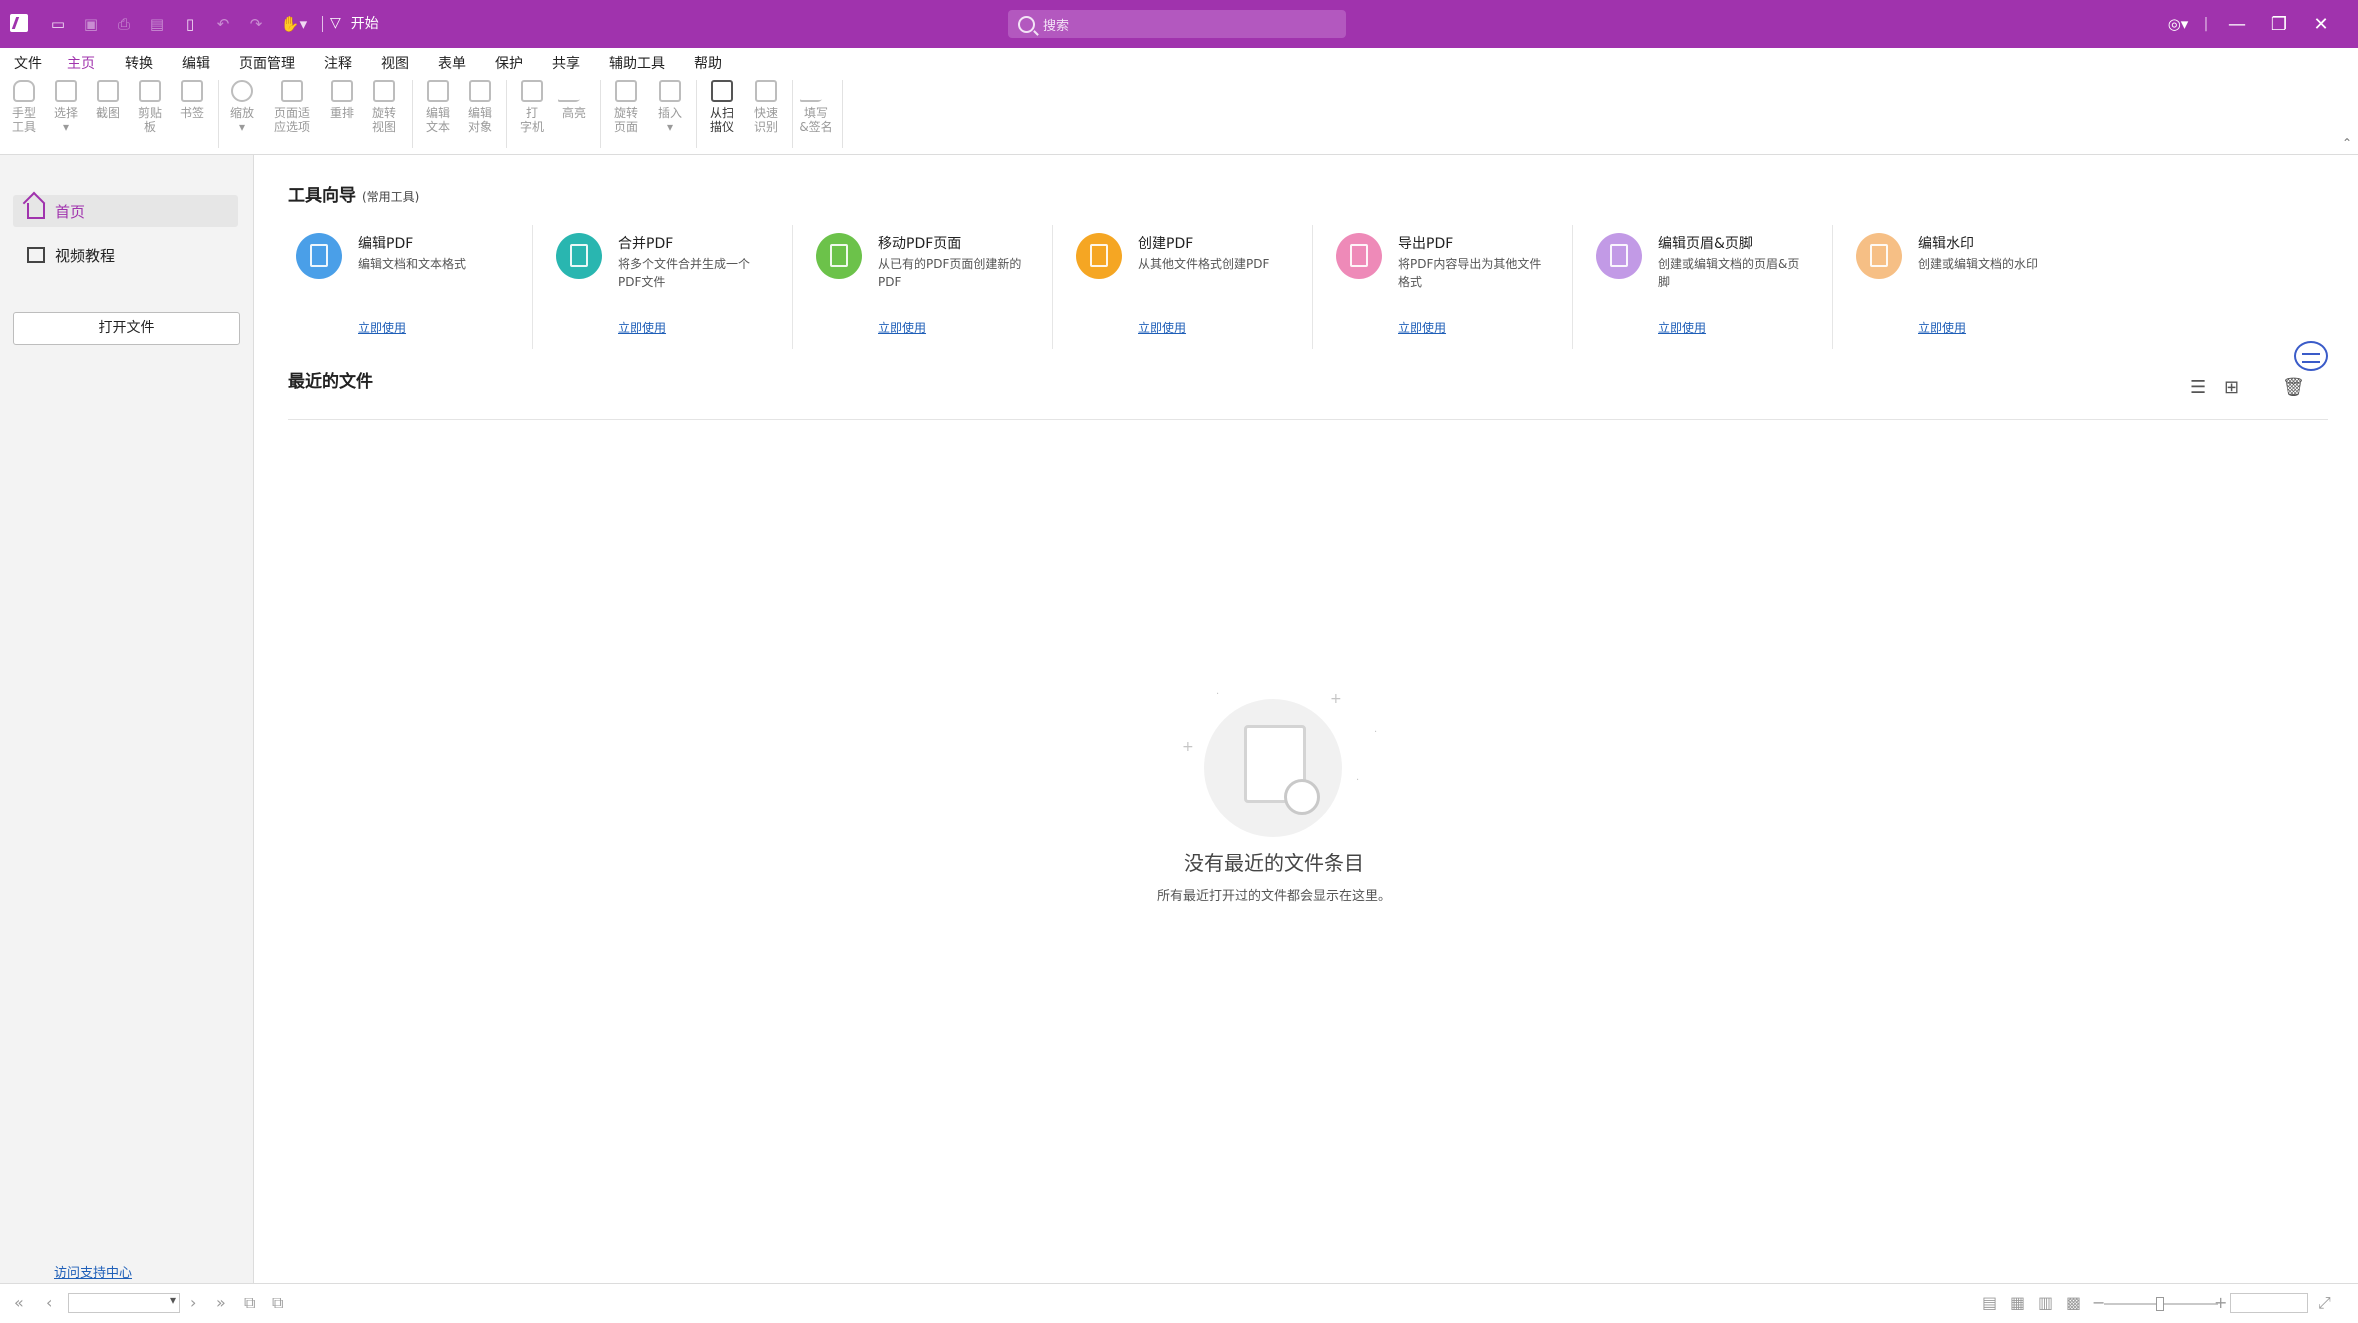 The image size is (2358, 1323). Describe the element at coordinates (81, 66) in the screenshot. I see `menu-home: 主页` at that location.